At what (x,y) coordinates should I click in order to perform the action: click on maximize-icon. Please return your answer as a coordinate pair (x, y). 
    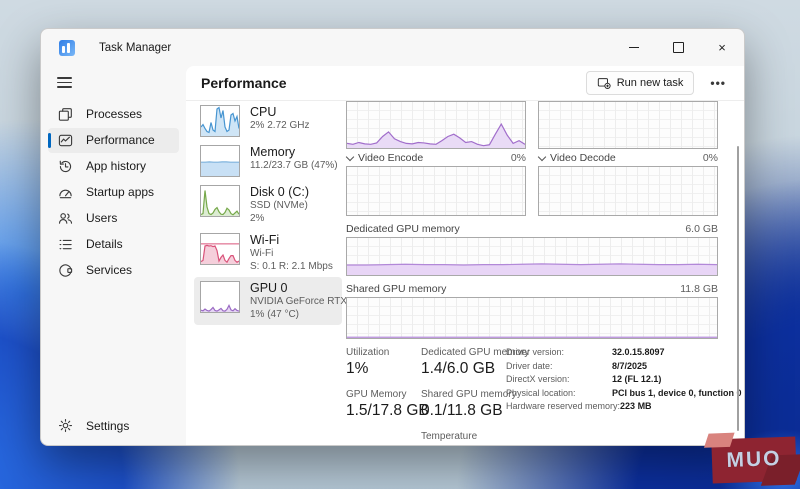
    Looking at the image, I should click on (678, 47).